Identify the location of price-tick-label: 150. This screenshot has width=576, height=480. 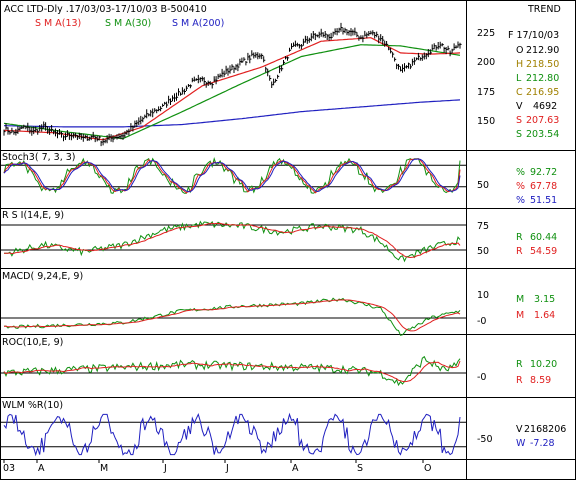
(486, 121).